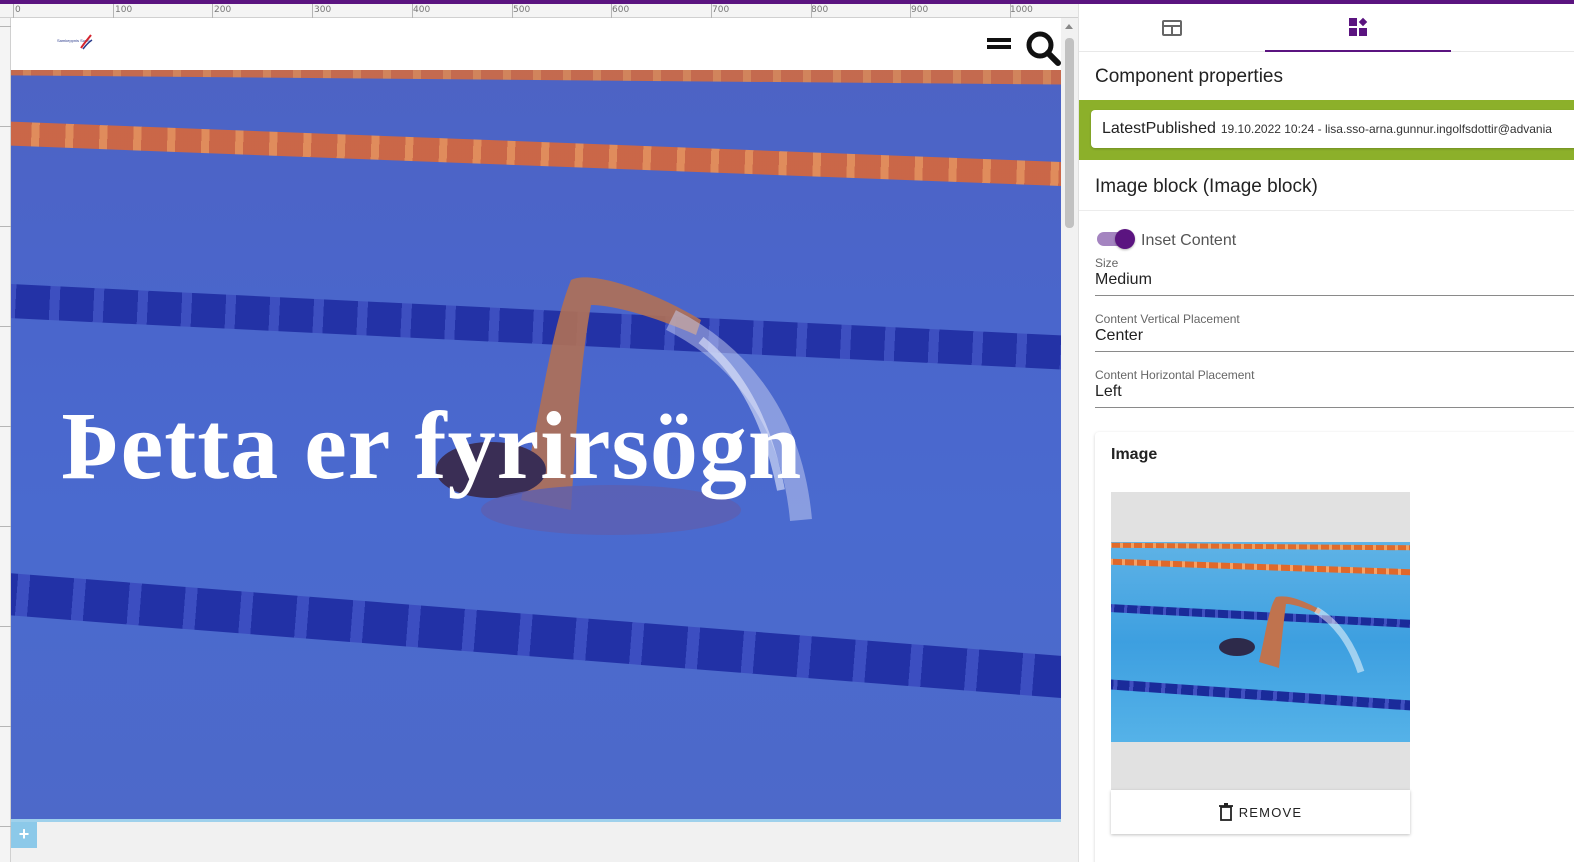 The height and width of the screenshot is (862, 1574). Describe the element at coordinates (536, 44) in the screenshot. I see `site-header: Samkeppnis Sund` at that location.